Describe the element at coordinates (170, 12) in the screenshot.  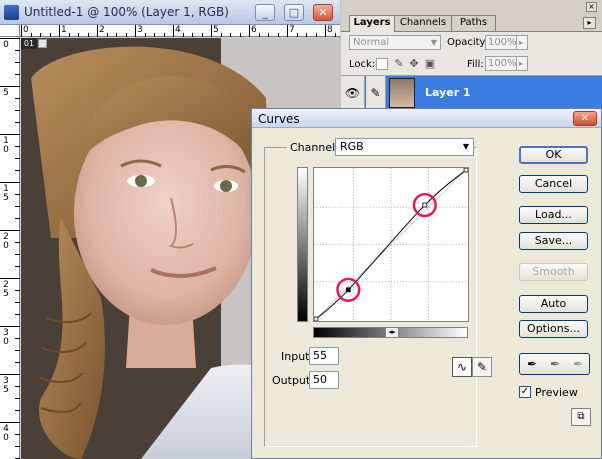
I see `document-titlebar: Untitled-1 @ 100% (Layer 1, RGB) _ □ ✕` at that location.